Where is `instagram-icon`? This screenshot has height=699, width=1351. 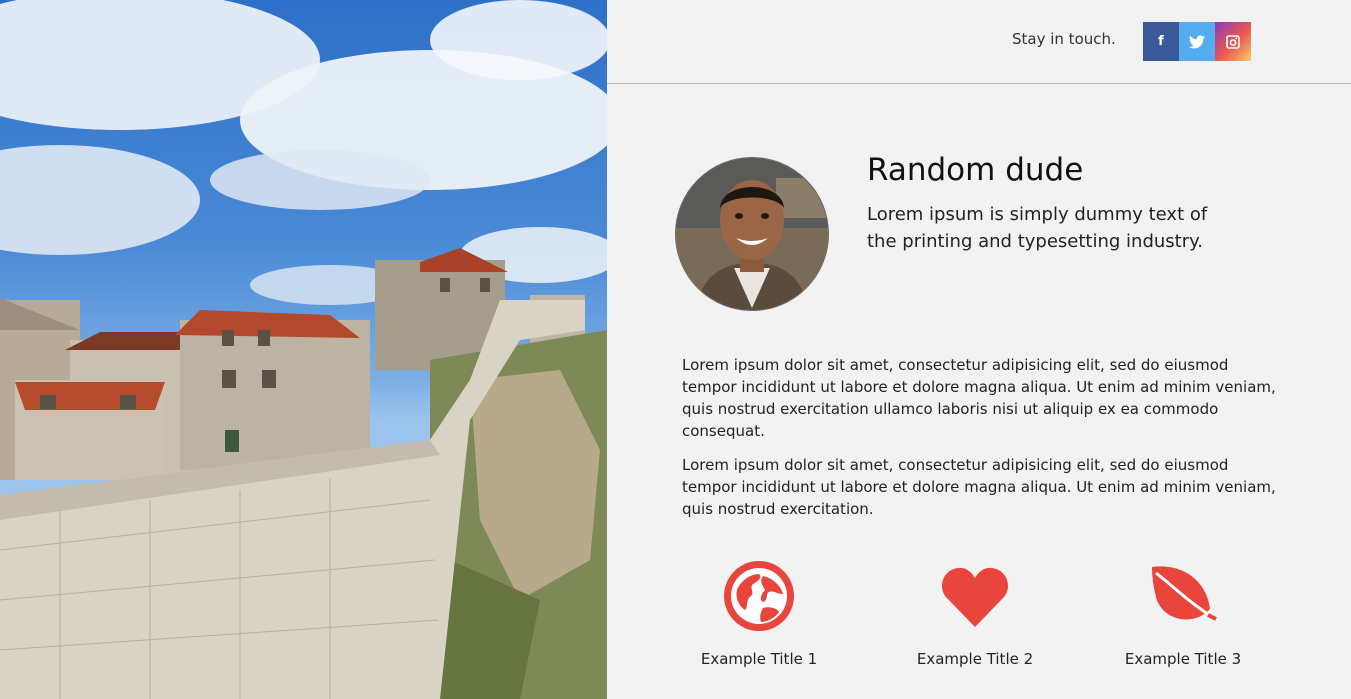 instagram-icon is located at coordinates (1233, 41).